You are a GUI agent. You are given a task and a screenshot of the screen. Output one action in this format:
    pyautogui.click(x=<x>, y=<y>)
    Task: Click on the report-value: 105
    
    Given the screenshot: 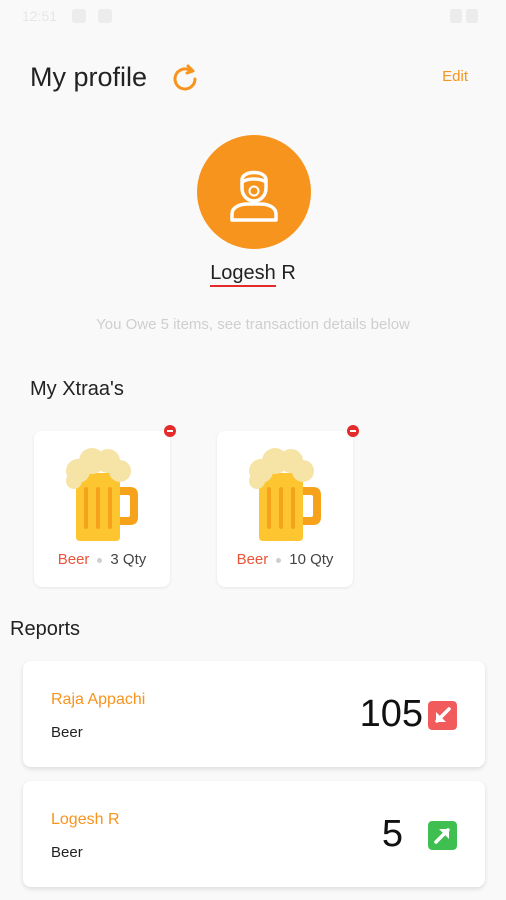 What is the action you would take?
    pyautogui.click(x=391, y=714)
    